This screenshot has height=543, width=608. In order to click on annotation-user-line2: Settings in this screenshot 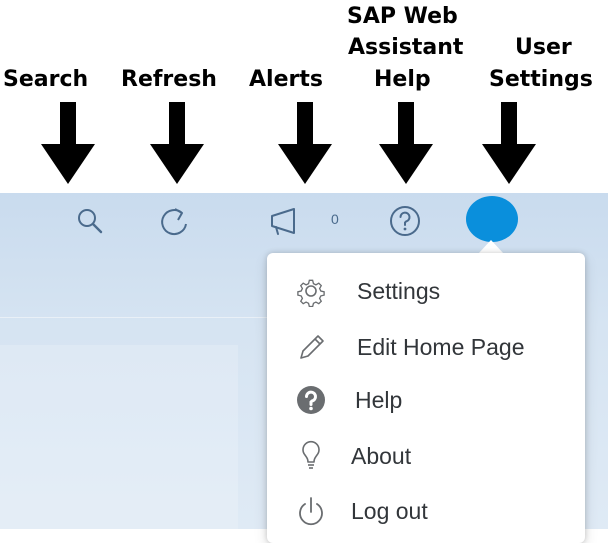, I will do `click(541, 79)`.